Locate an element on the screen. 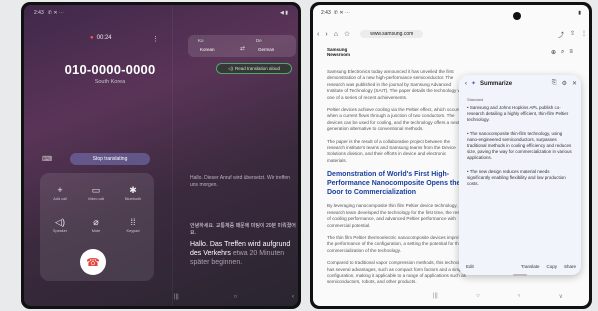 The image size is (598, 311). source-language: Korean is located at coordinates (207, 49).